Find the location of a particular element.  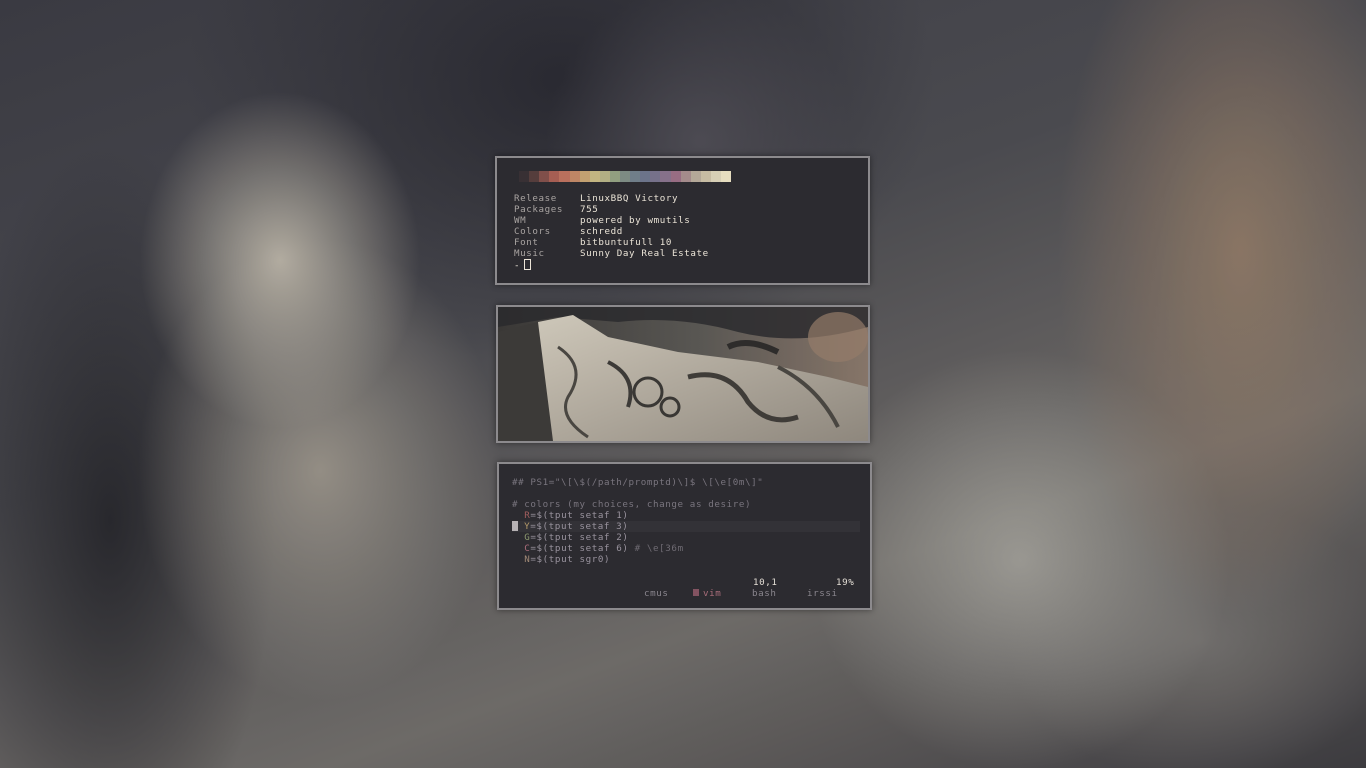

cursor-position: 10,1 is located at coordinates (765, 582).